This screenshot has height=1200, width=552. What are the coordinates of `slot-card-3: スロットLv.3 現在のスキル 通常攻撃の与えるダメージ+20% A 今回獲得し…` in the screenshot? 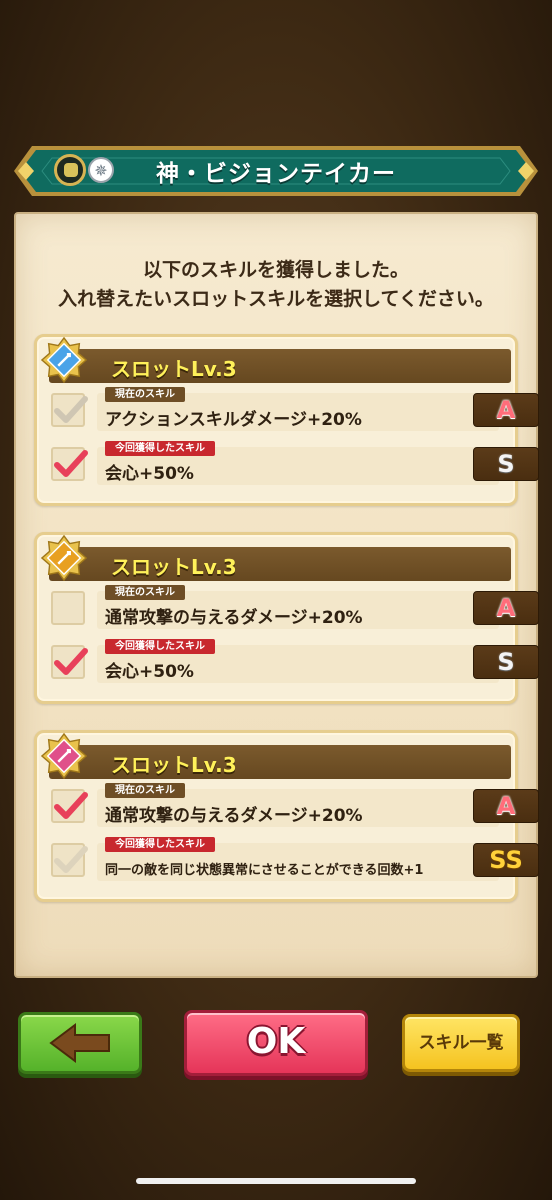 It's located at (286, 816).